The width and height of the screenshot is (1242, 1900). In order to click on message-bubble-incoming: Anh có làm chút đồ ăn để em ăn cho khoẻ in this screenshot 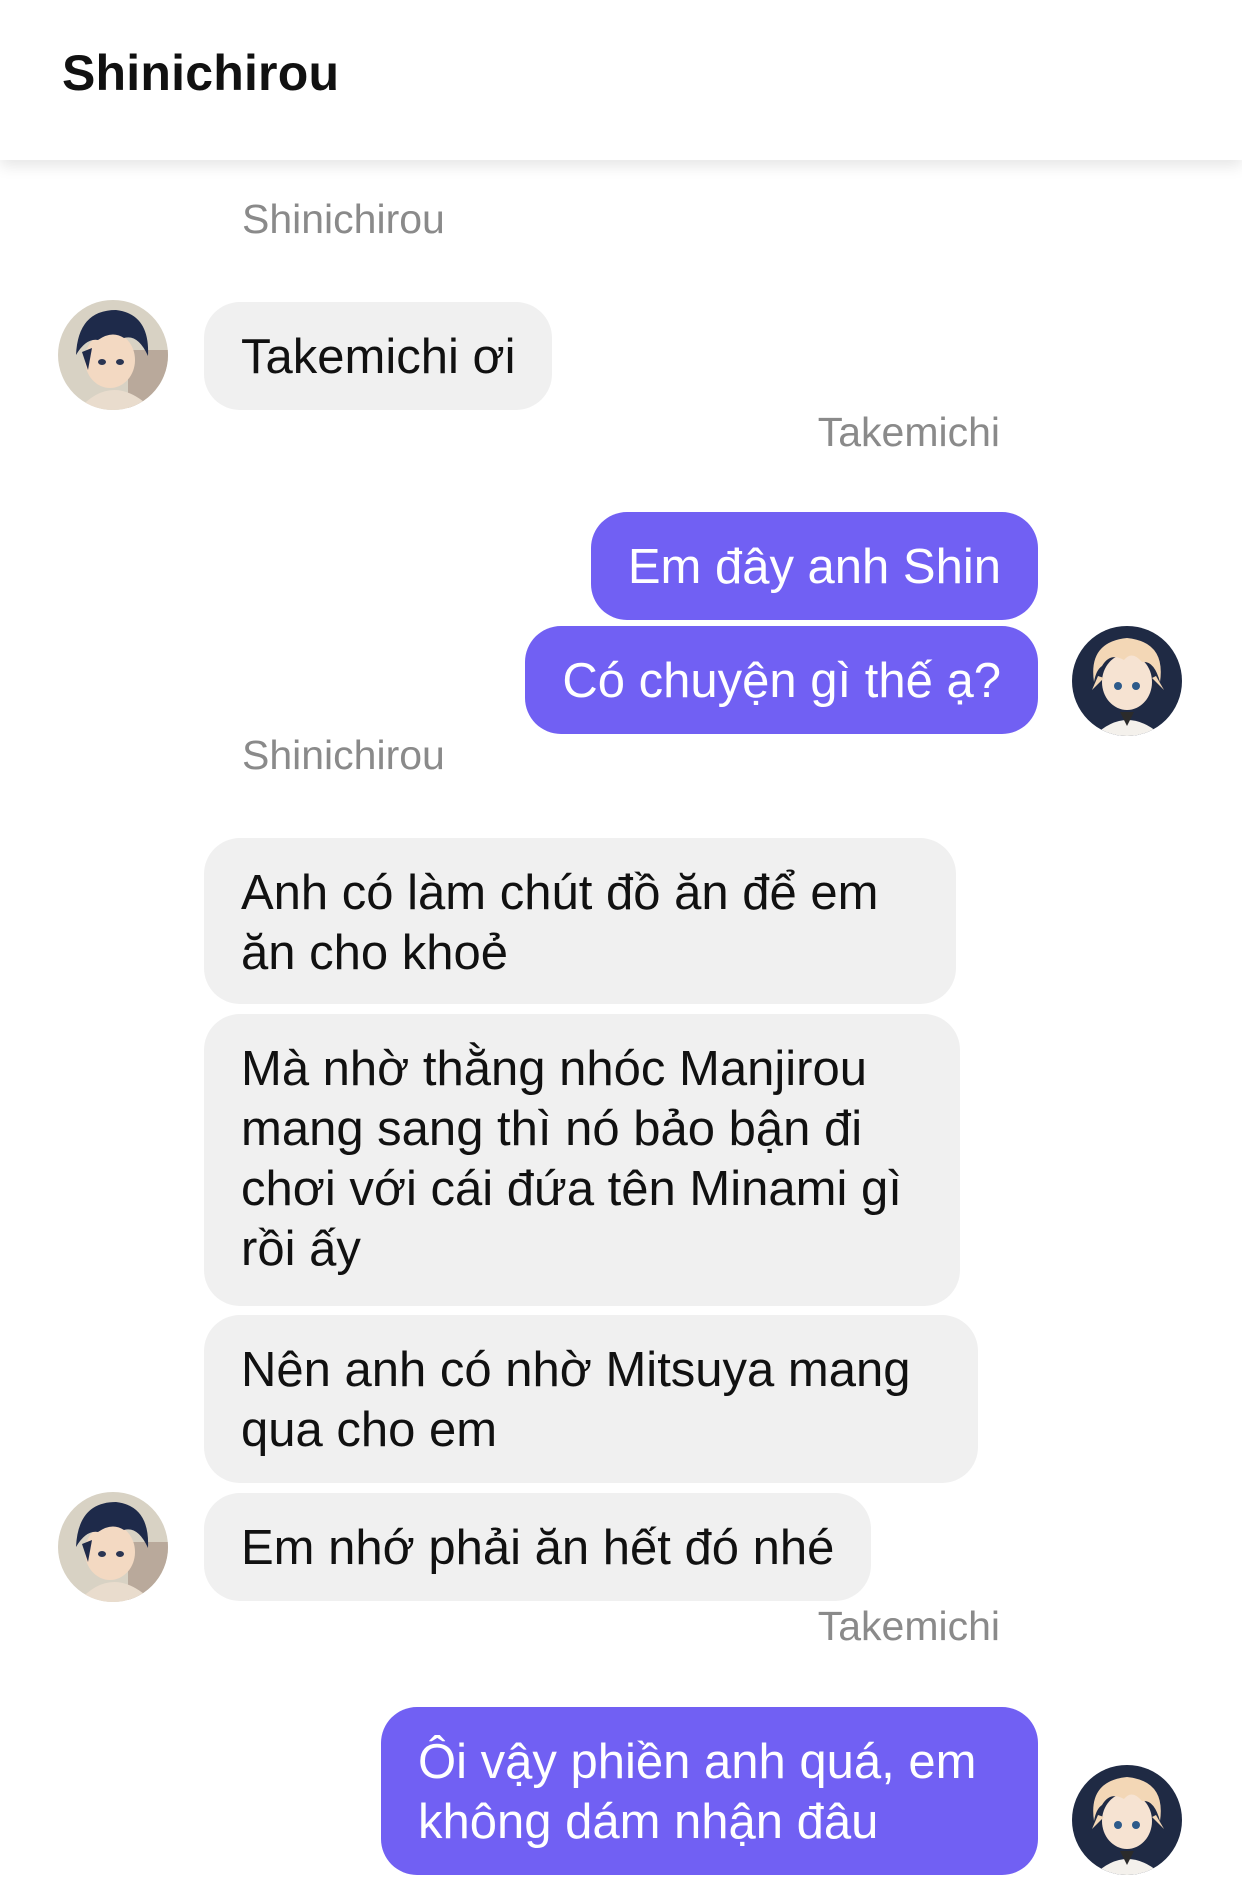, I will do `click(580, 921)`.